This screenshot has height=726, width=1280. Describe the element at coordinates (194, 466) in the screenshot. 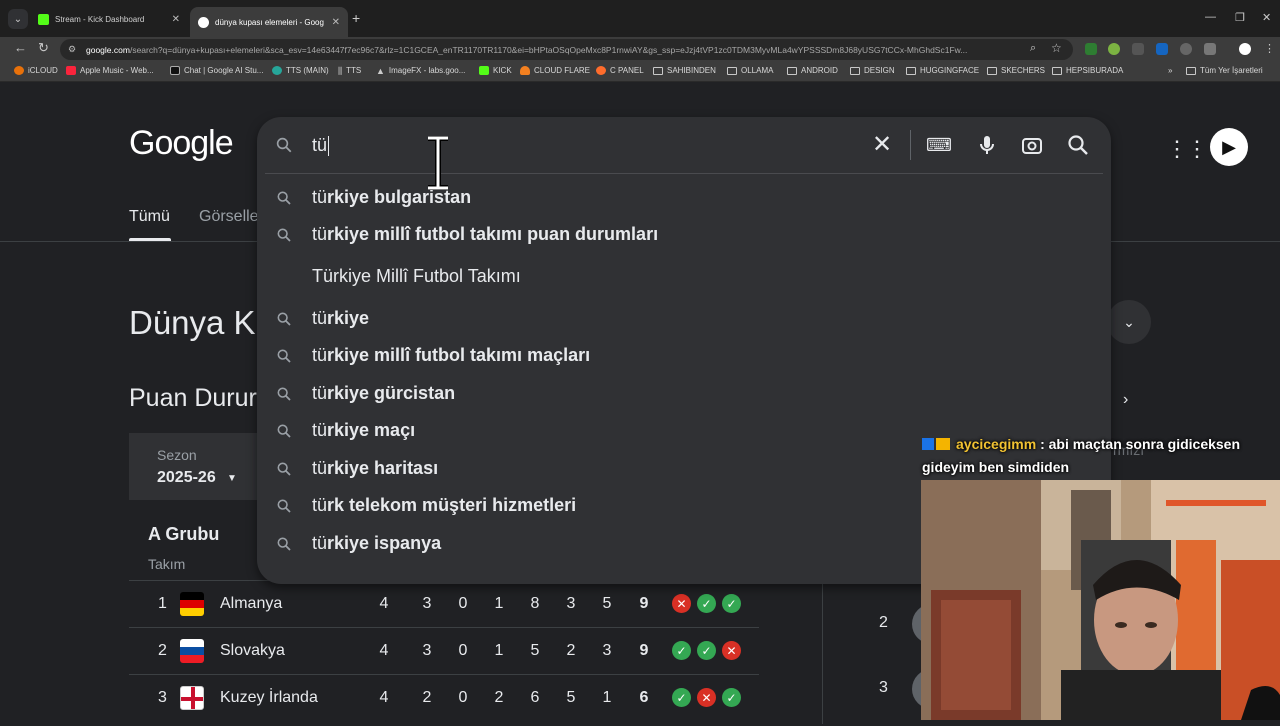

I see `season-selector: Sezon 2025-26 ▼` at that location.